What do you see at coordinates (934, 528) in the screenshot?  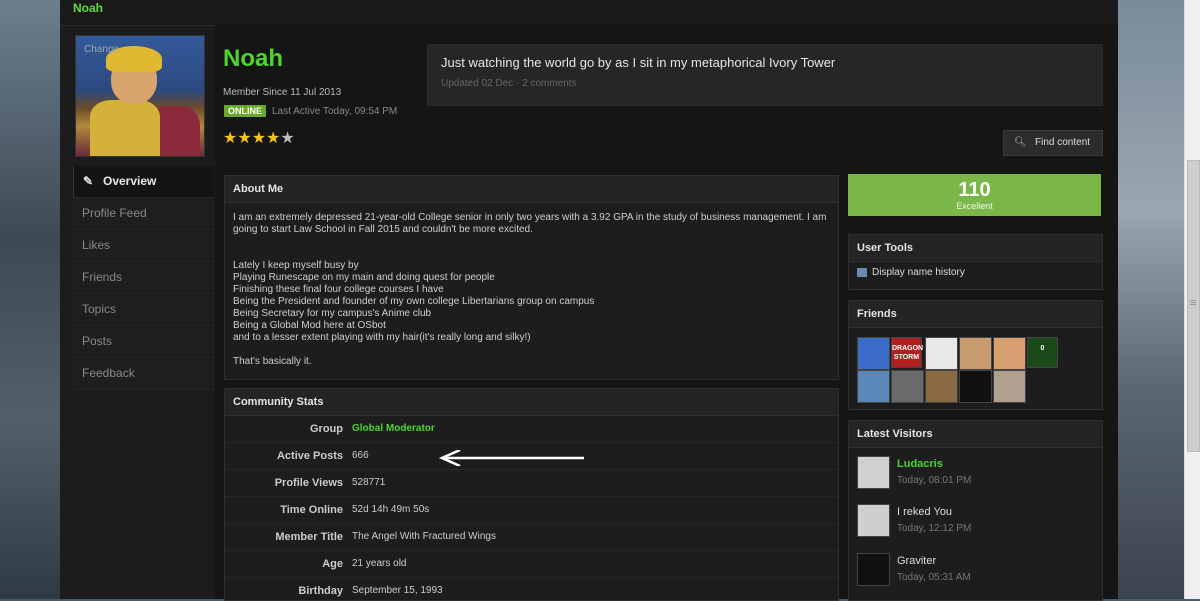 I see `visitor-time: Today, 12:12 PM` at bounding box center [934, 528].